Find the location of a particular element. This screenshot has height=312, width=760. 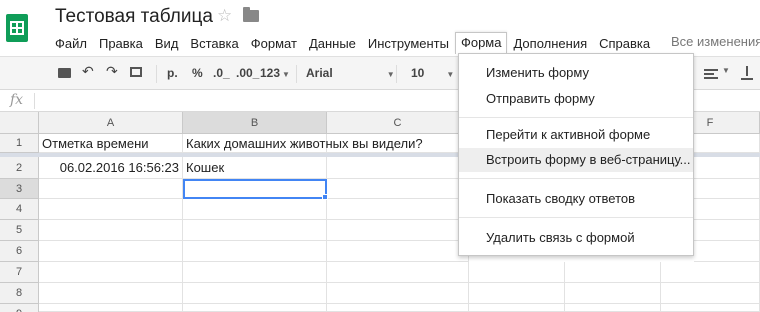

cell-c7 is located at coordinates (398, 272).